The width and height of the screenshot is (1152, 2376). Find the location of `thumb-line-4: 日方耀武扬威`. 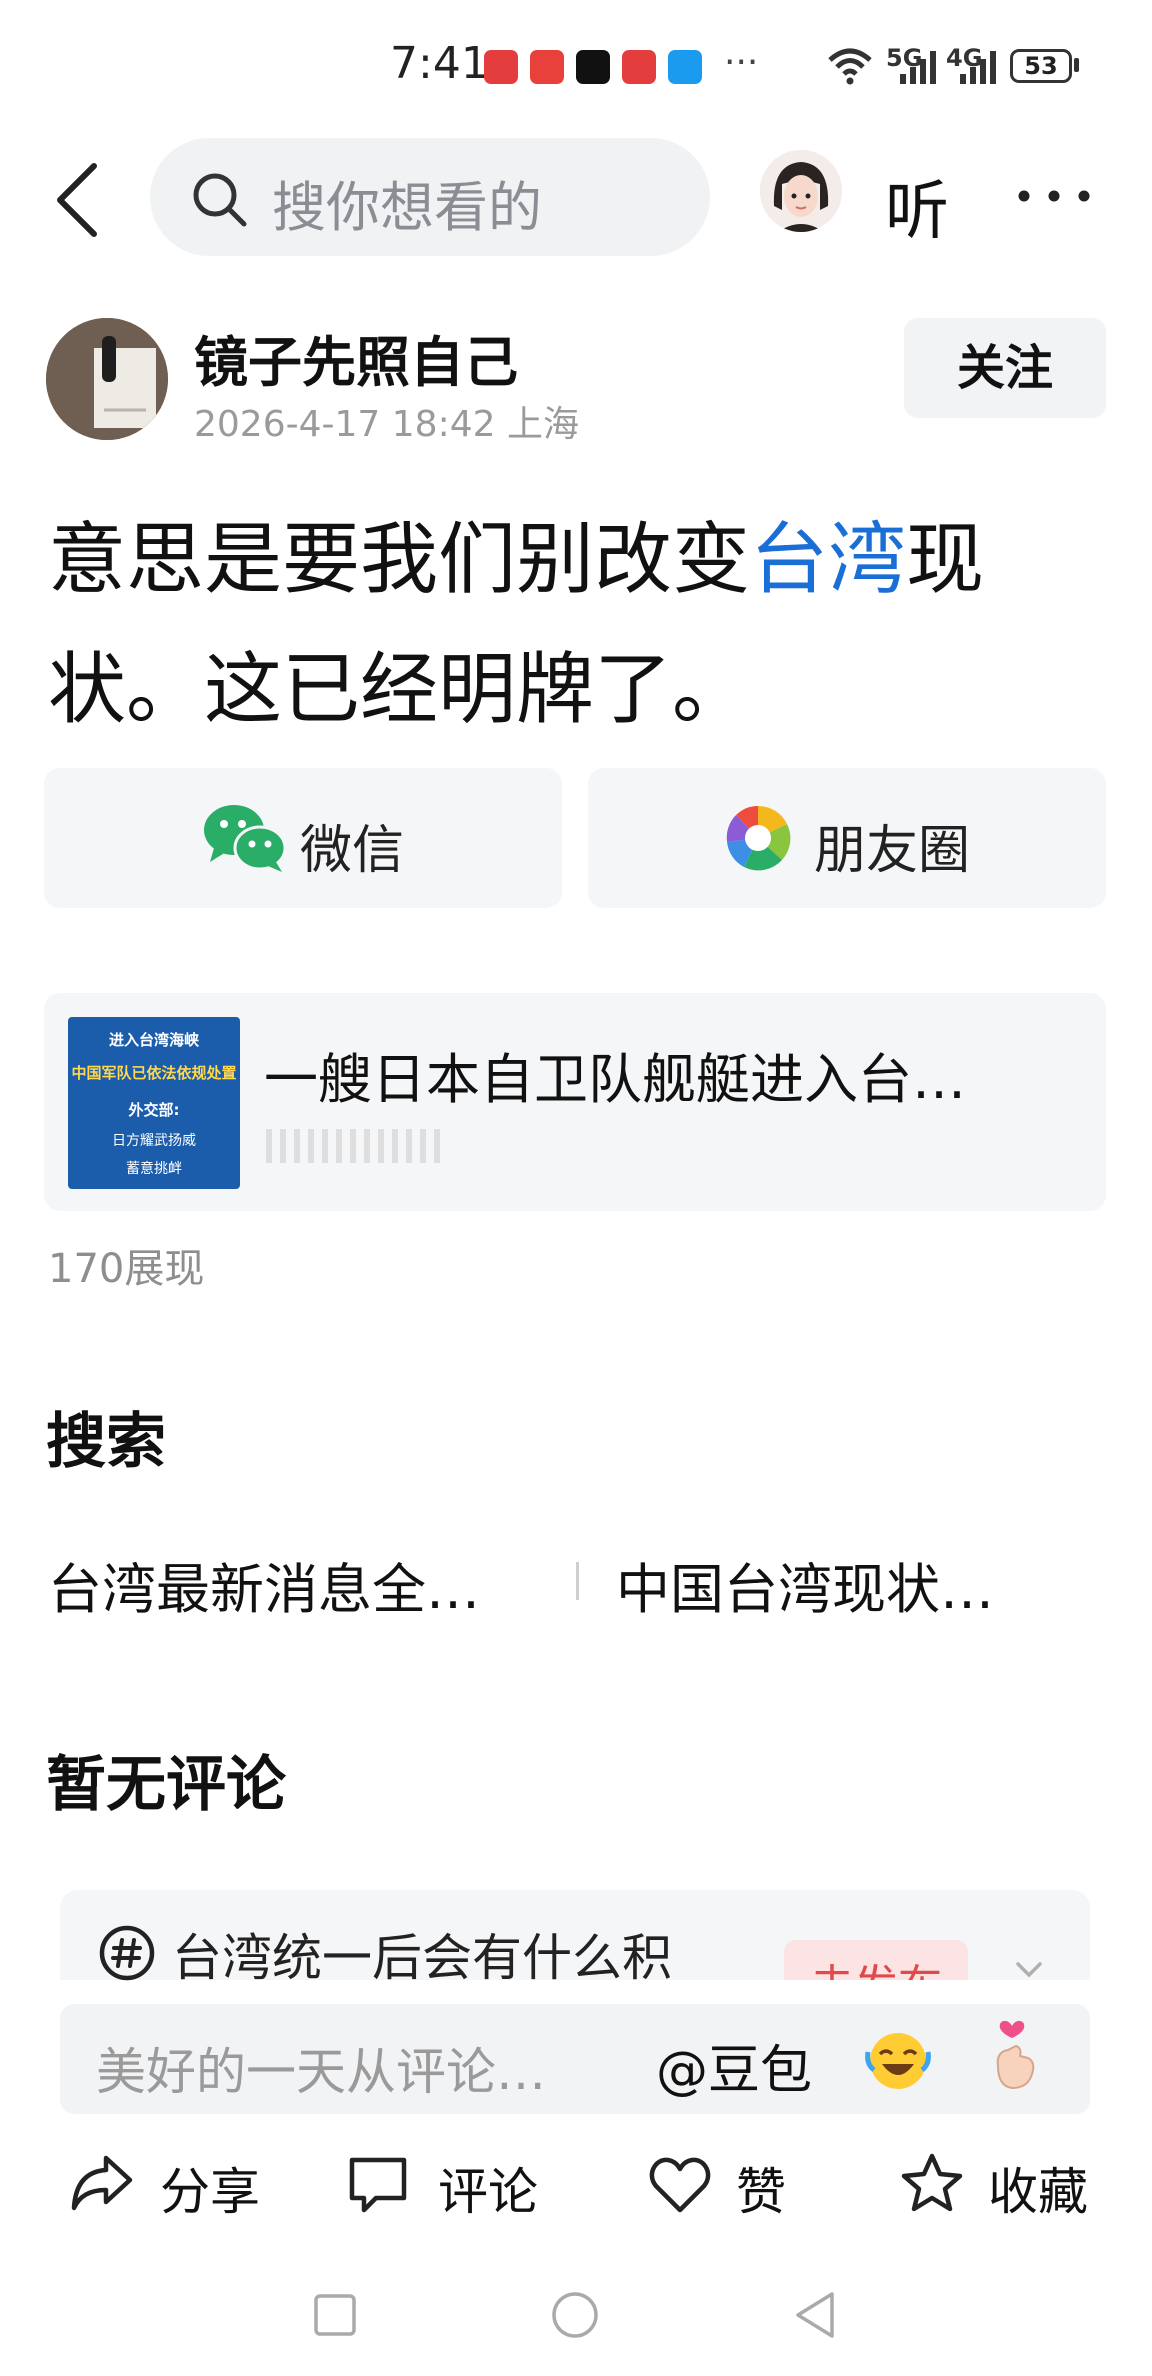

thumb-line-4: 日方耀武扬威 is located at coordinates (154, 1141).